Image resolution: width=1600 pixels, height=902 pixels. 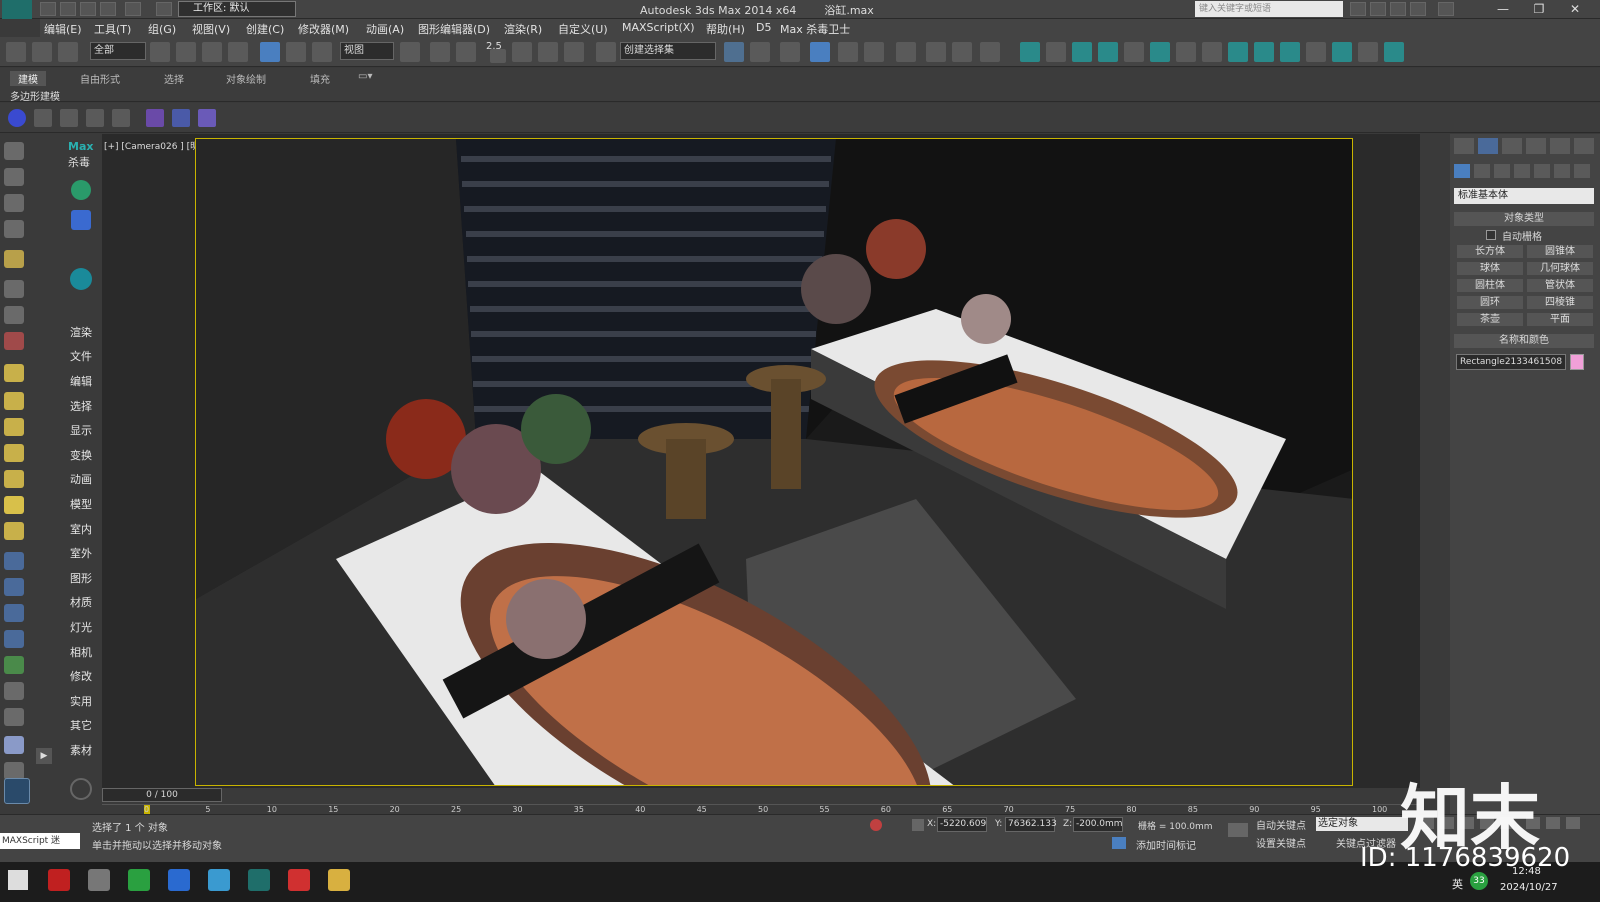 I want to click on systems-icon, so click(x=1582, y=171).